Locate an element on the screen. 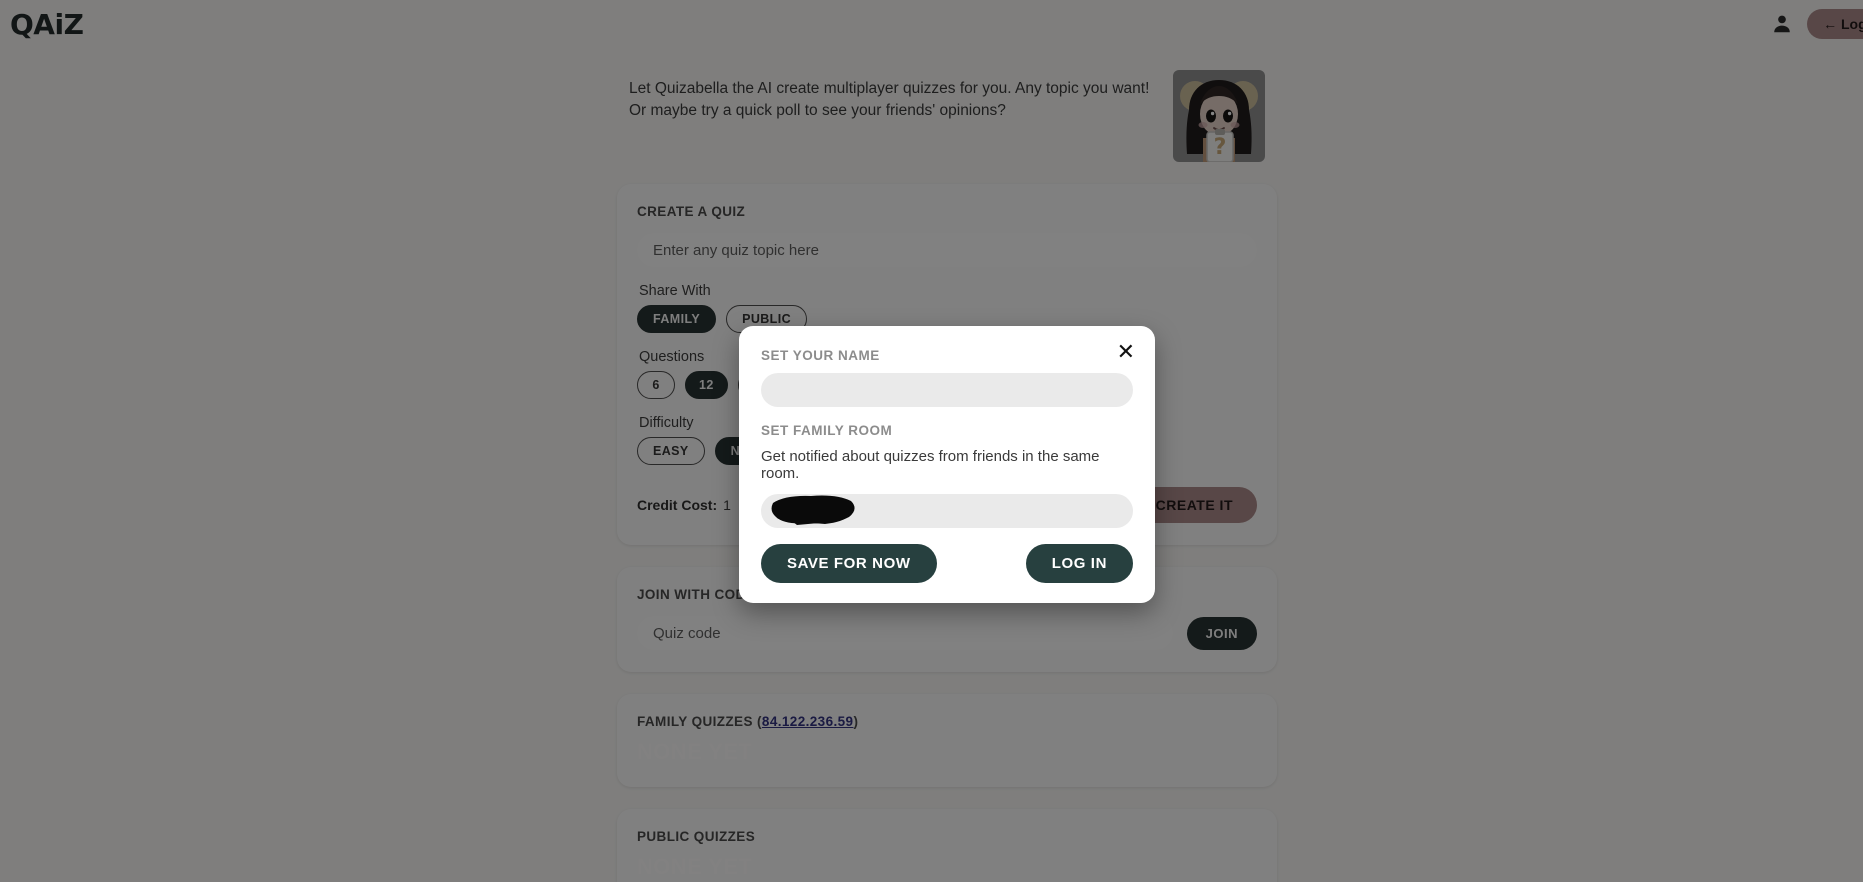 The image size is (1863, 882). name-input-wrap is located at coordinates (947, 390).